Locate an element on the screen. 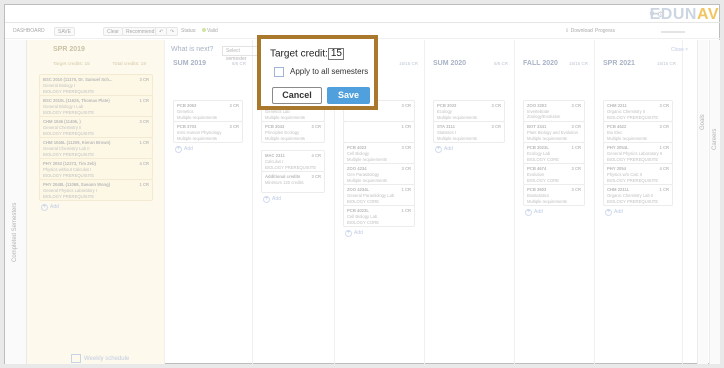 This screenshot has height=368, width=724. completed-semesters-tab: Completed Semesters is located at coordinates (16, 202).